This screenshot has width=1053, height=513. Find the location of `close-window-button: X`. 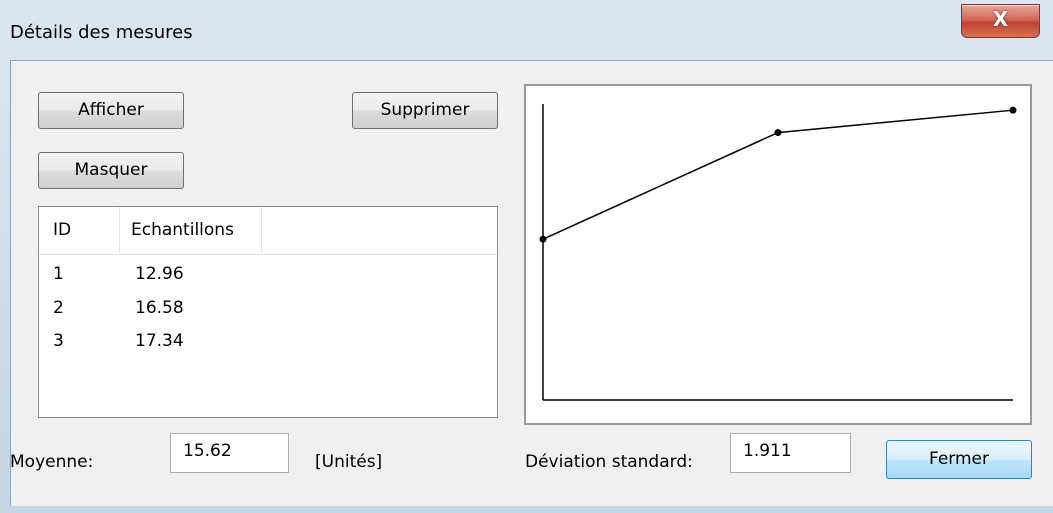

close-window-button: X is located at coordinates (1000, 21).